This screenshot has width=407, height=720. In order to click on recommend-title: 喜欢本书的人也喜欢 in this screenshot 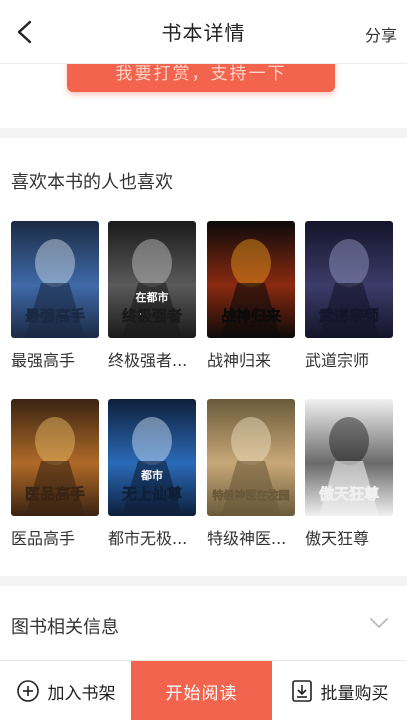, I will do `click(92, 182)`.